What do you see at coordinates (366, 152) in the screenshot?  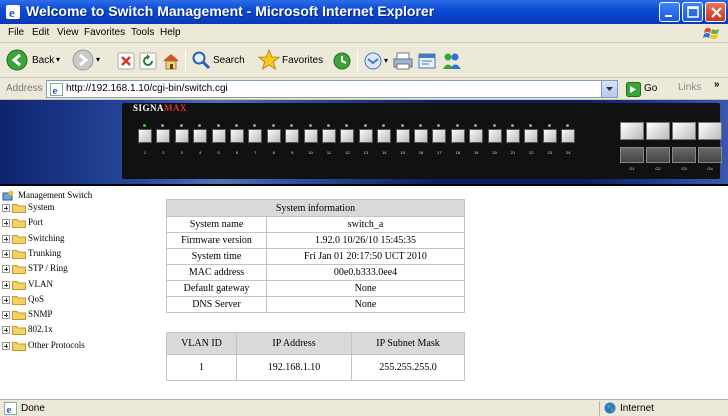 I see `port-number: 13` at bounding box center [366, 152].